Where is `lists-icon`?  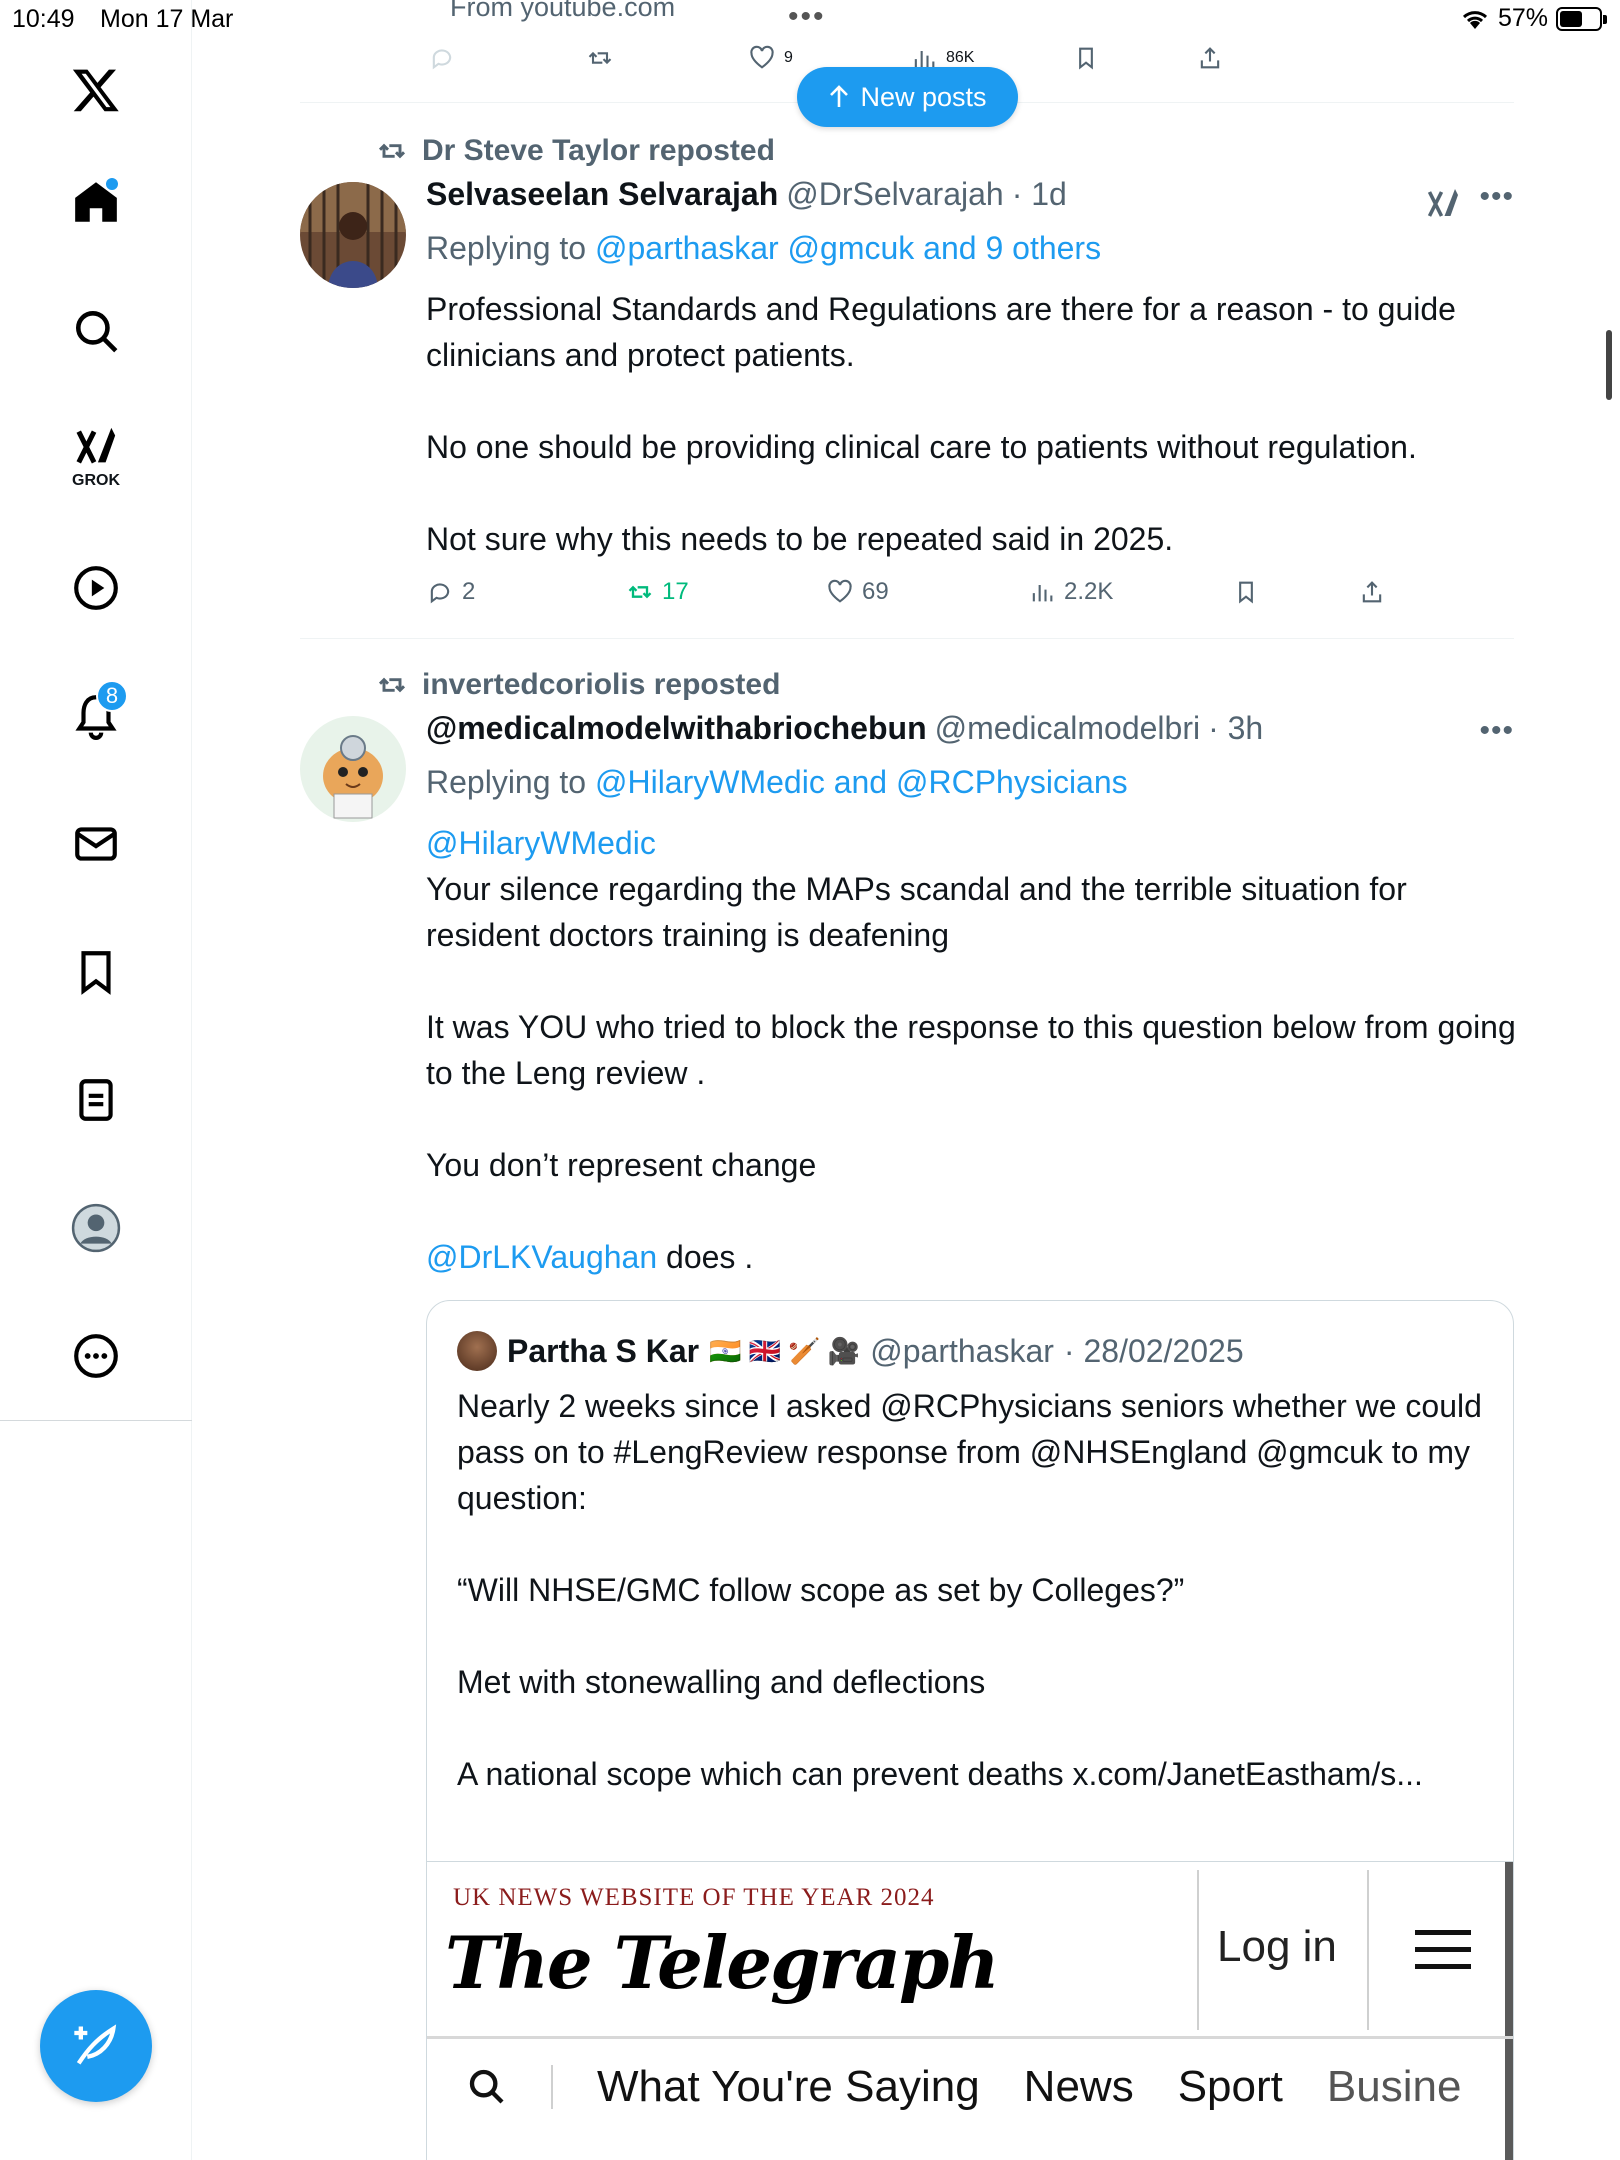 lists-icon is located at coordinates (96, 1100).